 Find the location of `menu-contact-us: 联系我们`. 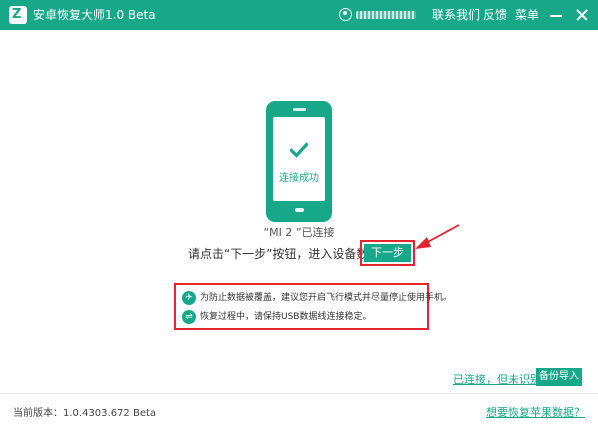

menu-contact-us: 联系我们 is located at coordinates (456, 15).